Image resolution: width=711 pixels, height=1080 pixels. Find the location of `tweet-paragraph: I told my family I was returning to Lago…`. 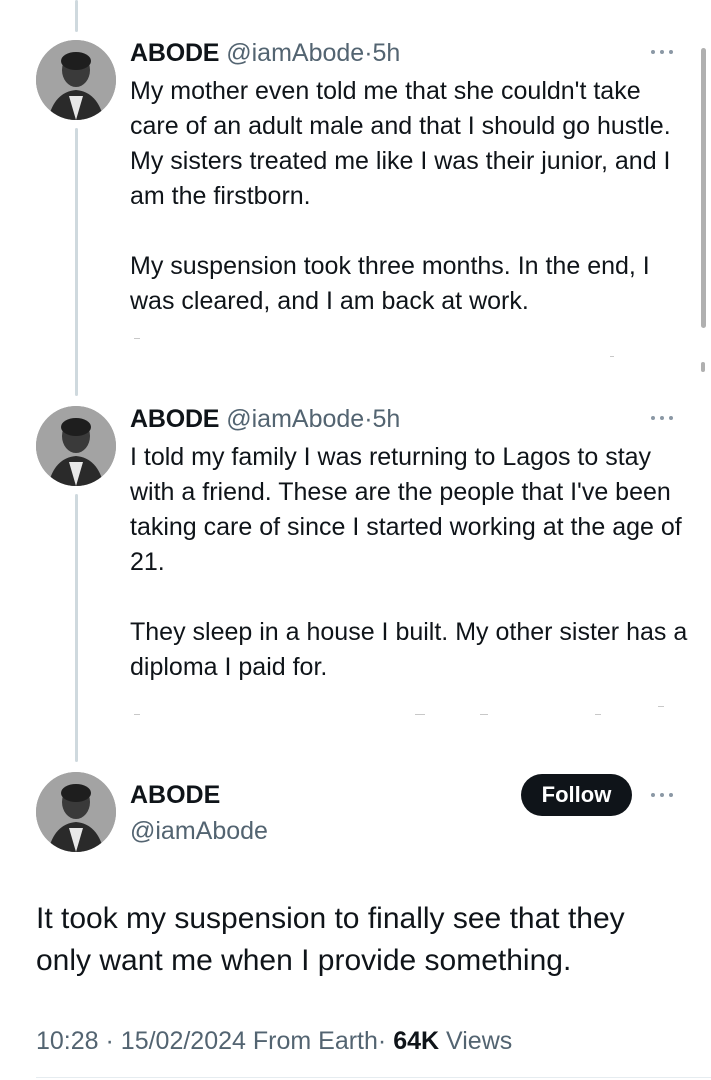

tweet-paragraph: I told my family I was returning to Lago… is located at coordinates (406, 509).